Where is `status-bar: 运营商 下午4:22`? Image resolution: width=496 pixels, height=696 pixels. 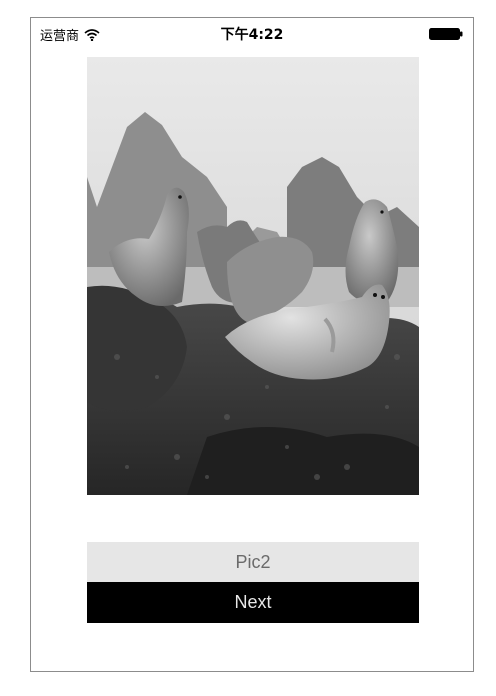 status-bar: 运营商 下午4:22 is located at coordinates (252, 33).